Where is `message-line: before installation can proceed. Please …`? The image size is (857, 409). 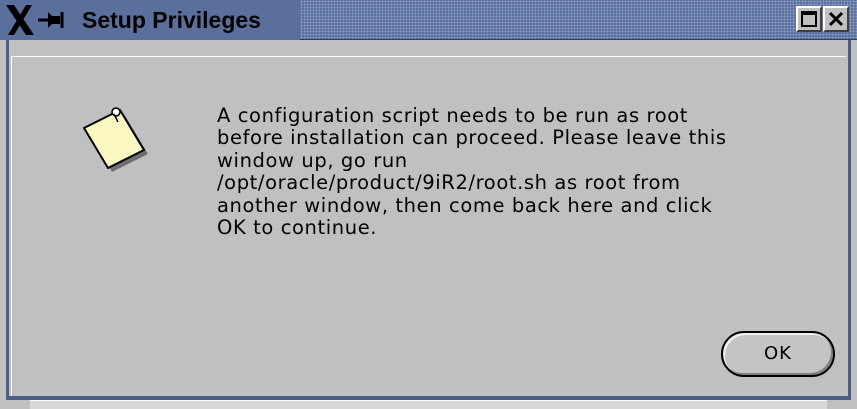
message-line: before installation can proceed. Please … is located at coordinates (472, 138).